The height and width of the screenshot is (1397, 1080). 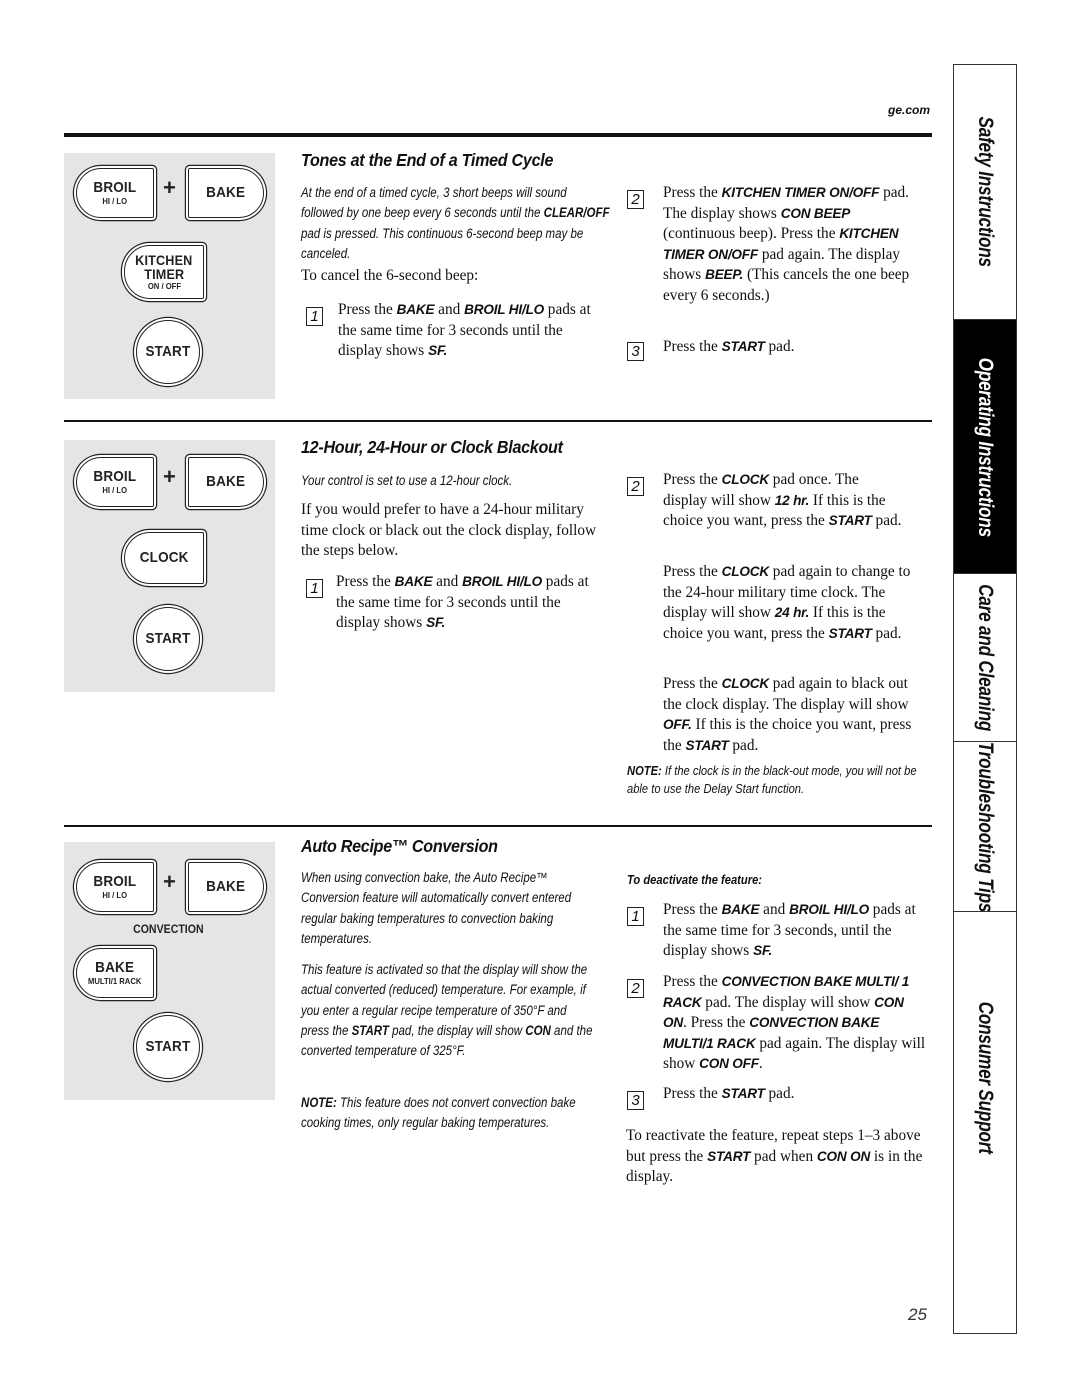 I want to click on pad-label: TIMER, so click(x=164, y=274).